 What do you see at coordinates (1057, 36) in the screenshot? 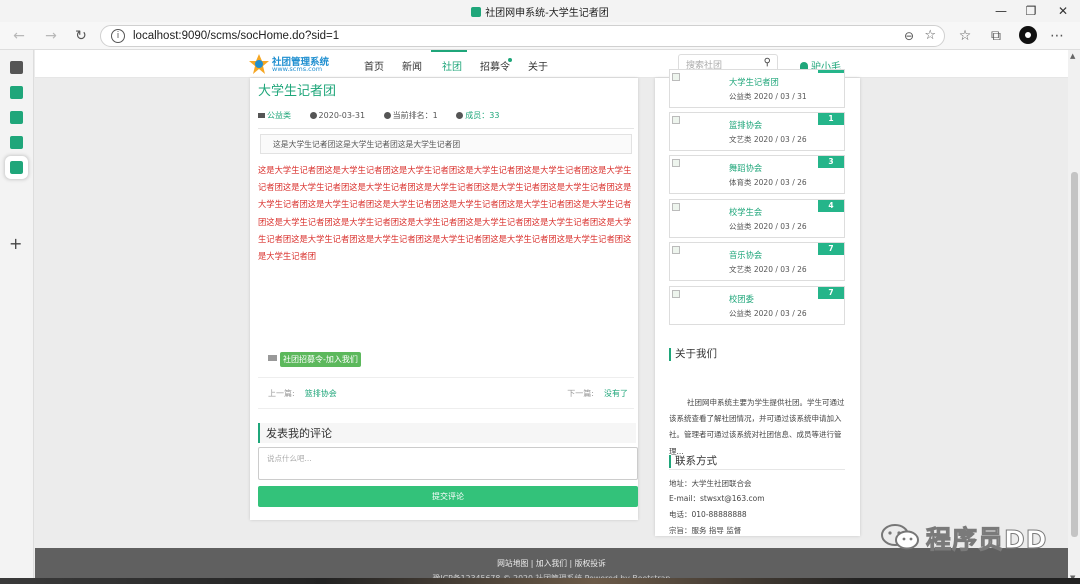
I see `more-menu-icon: ⋯` at bounding box center [1057, 36].